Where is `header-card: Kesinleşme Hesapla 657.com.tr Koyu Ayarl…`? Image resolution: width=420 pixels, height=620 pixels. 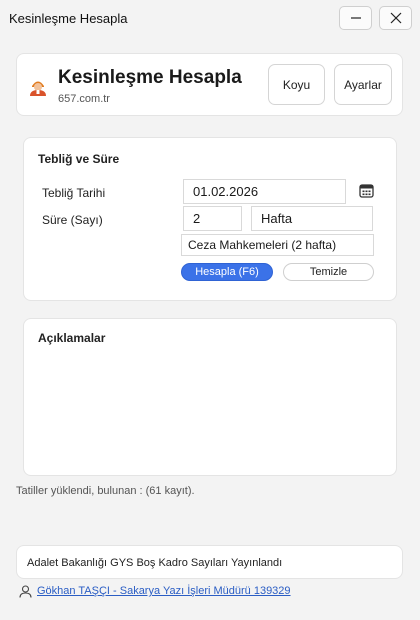
header-card: Kesinleşme Hesapla 657.com.tr Koyu Ayarl… is located at coordinates (209, 84).